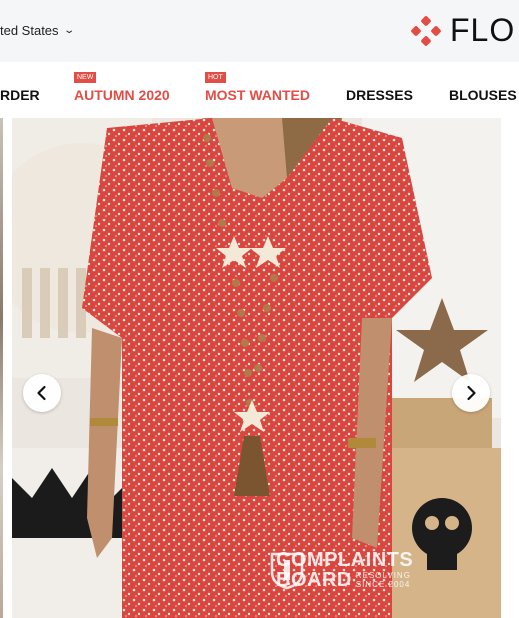 This screenshot has height=618, width=519. I want to click on previous-image-button, so click(42, 393).